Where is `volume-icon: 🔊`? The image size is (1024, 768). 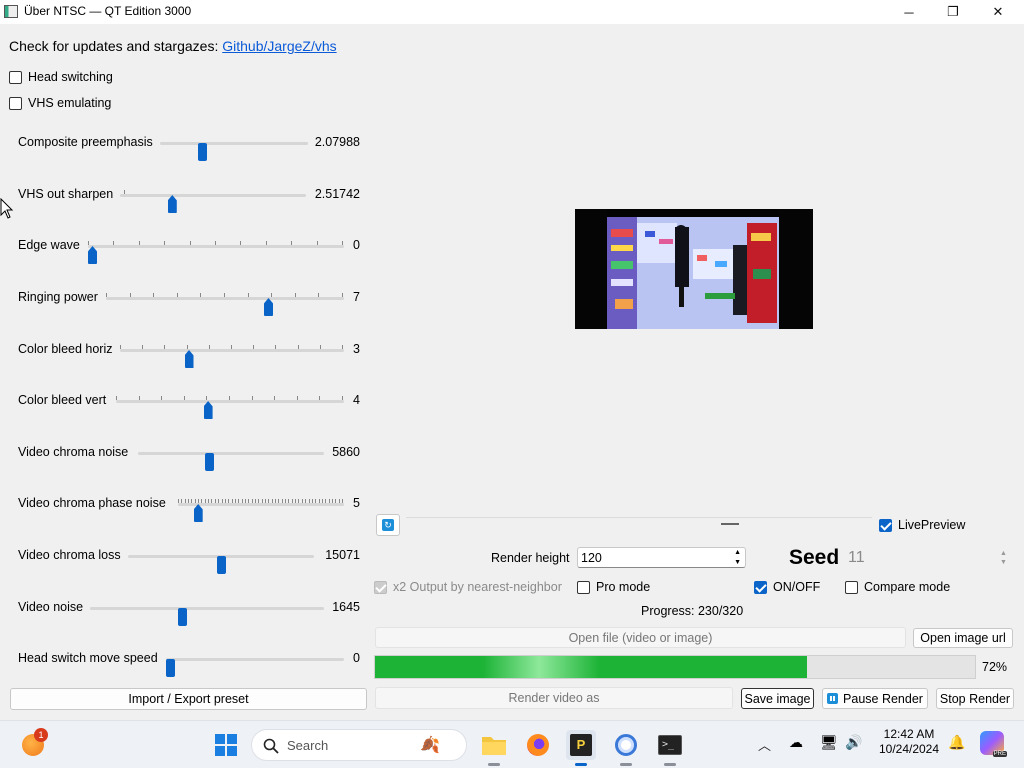 volume-icon: 🔊 is located at coordinates (853, 742).